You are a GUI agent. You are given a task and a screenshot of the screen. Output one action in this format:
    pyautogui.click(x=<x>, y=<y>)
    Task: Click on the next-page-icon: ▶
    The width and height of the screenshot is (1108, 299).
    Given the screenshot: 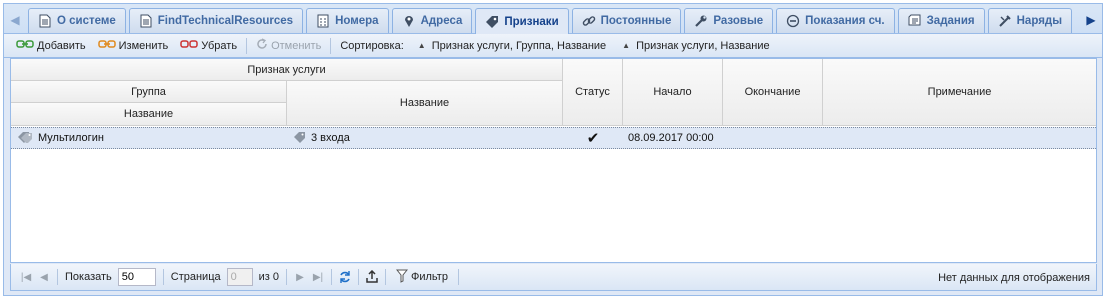 What is the action you would take?
    pyautogui.click(x=300, y=277)
    